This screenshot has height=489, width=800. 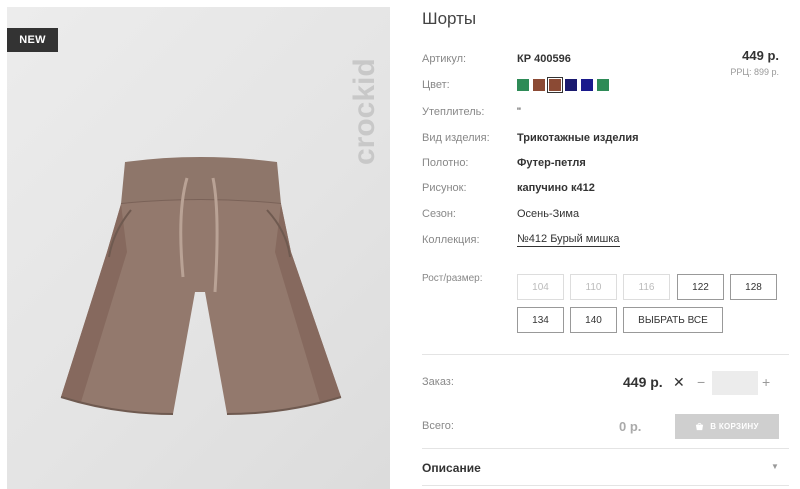 What do you see at coordinates (630, 426) in the screenshot?
I see `total-value: 0 р.` at bounding box center [630, 426].